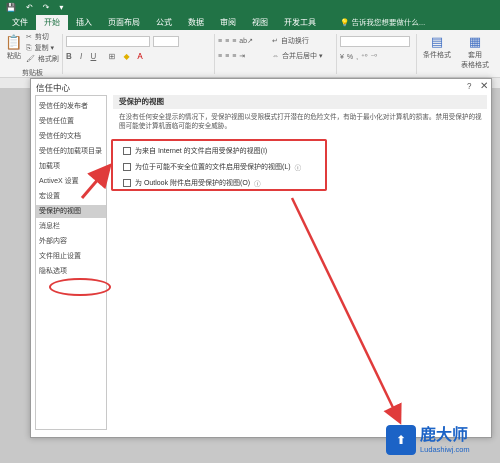 The image size is (500, 463). What do you see at coordinates (20, 22) in the screenshot?
I see `tab-file: 文件` at bounding box center [20, 22].